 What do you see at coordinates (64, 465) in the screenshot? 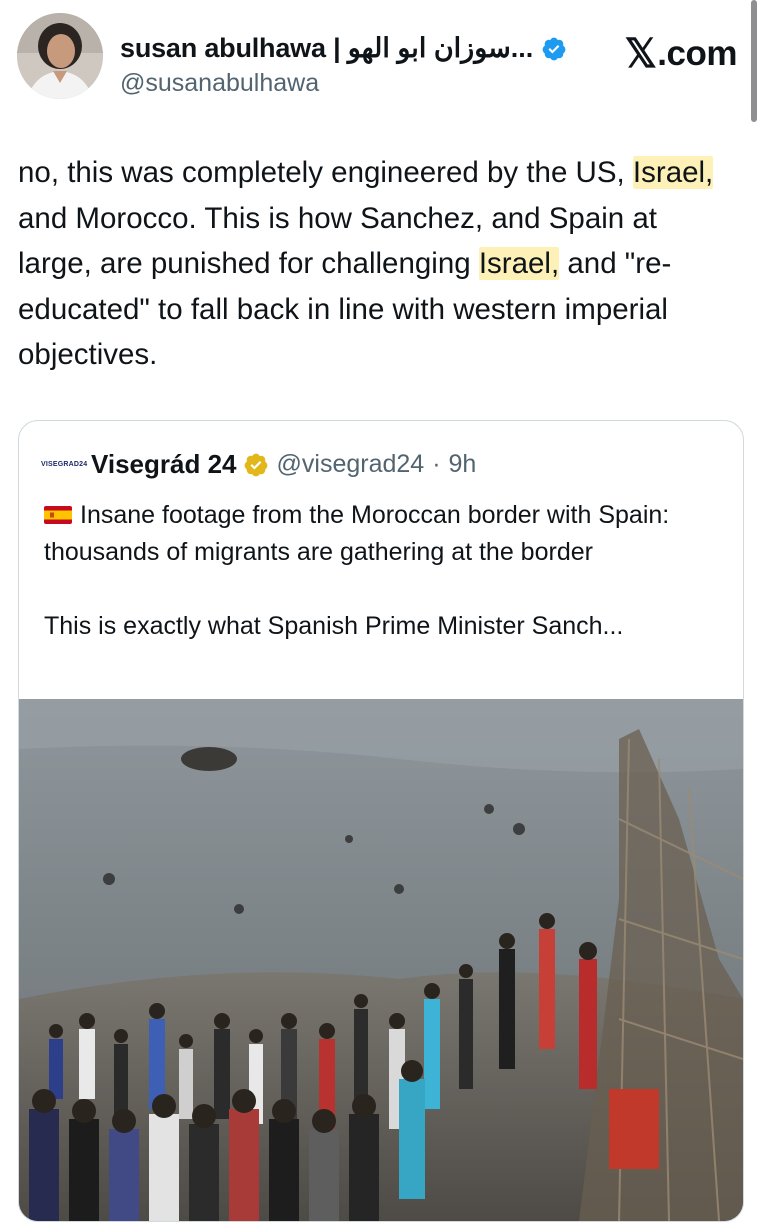
I see `quoted-author-logo: VISEGRAD24` at bounding box center [64, 465].